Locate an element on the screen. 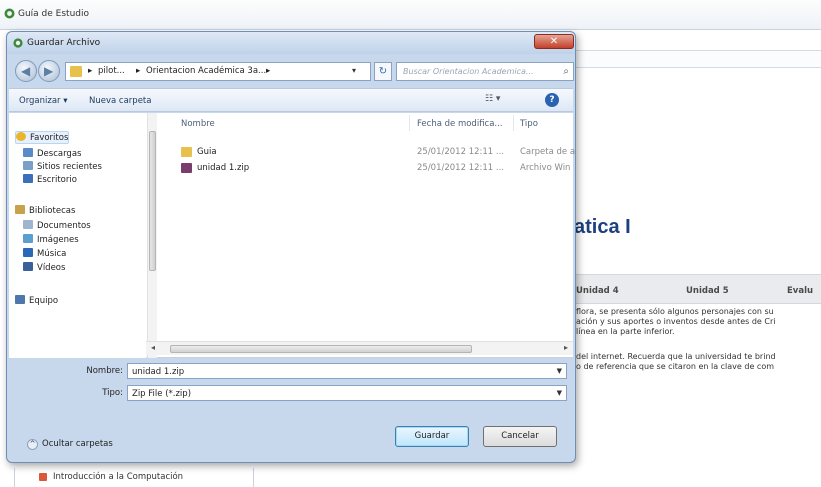 The width and height of the screenshot is (821, 487). navigation-scrollbar is located at coordinates (152, 235).